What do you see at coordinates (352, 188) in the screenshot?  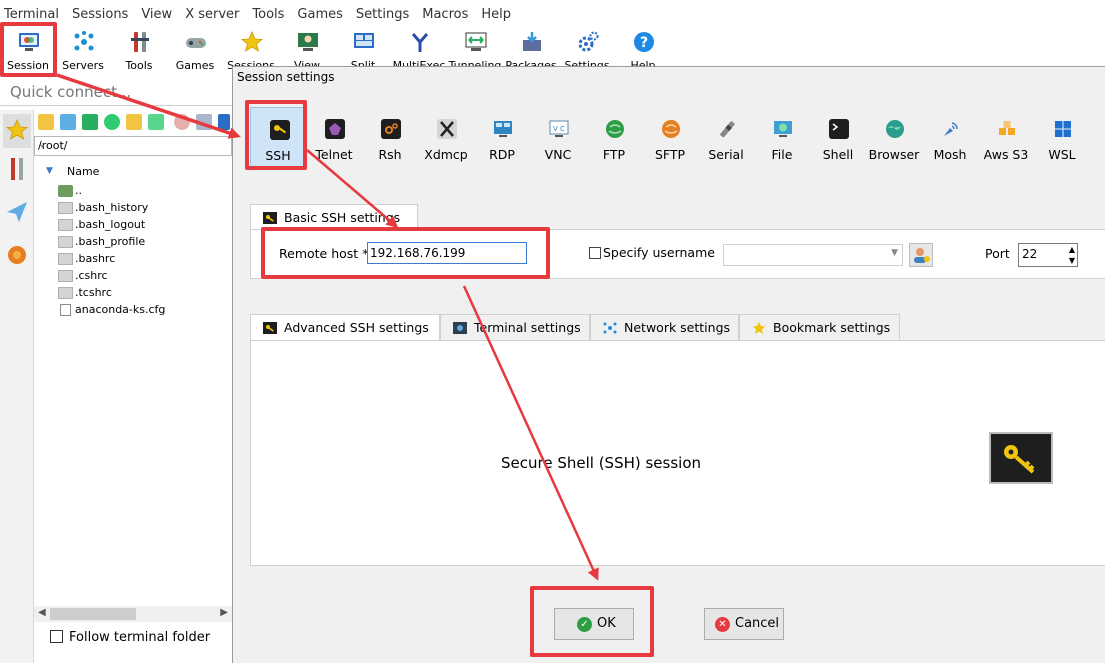 I see `arrow-ssh-to-remote-host` at bounding box center [352, 188].